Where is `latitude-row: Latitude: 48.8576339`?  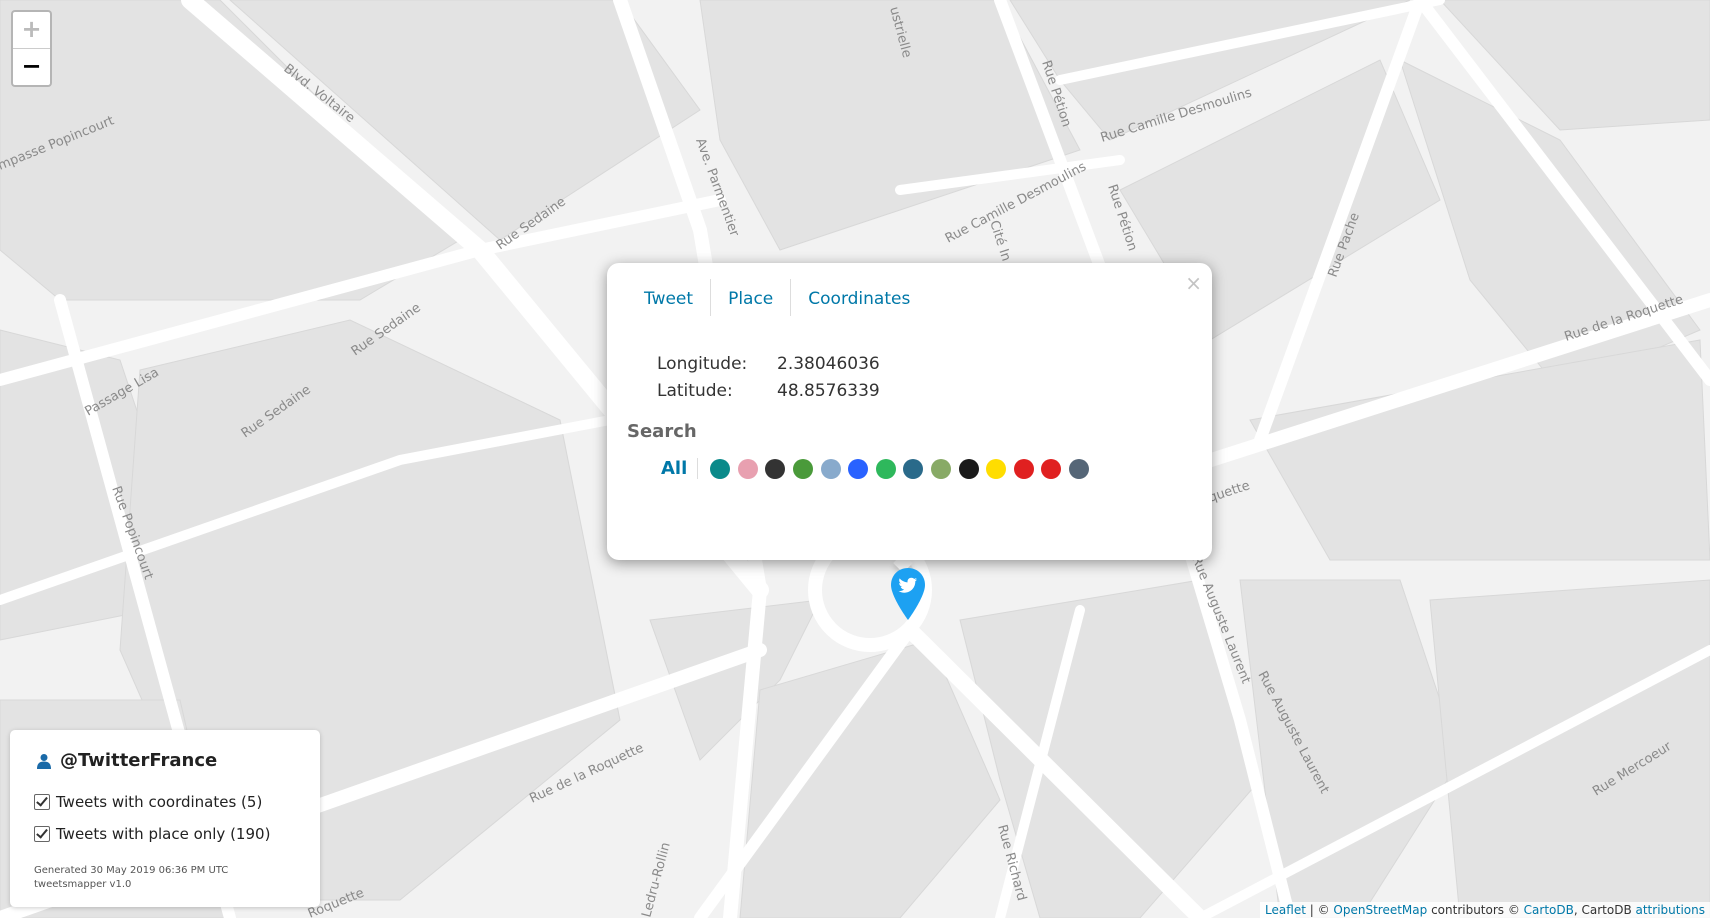
latitude-row: Latitude: 48.8576339 is located at coordinates (768, 394).